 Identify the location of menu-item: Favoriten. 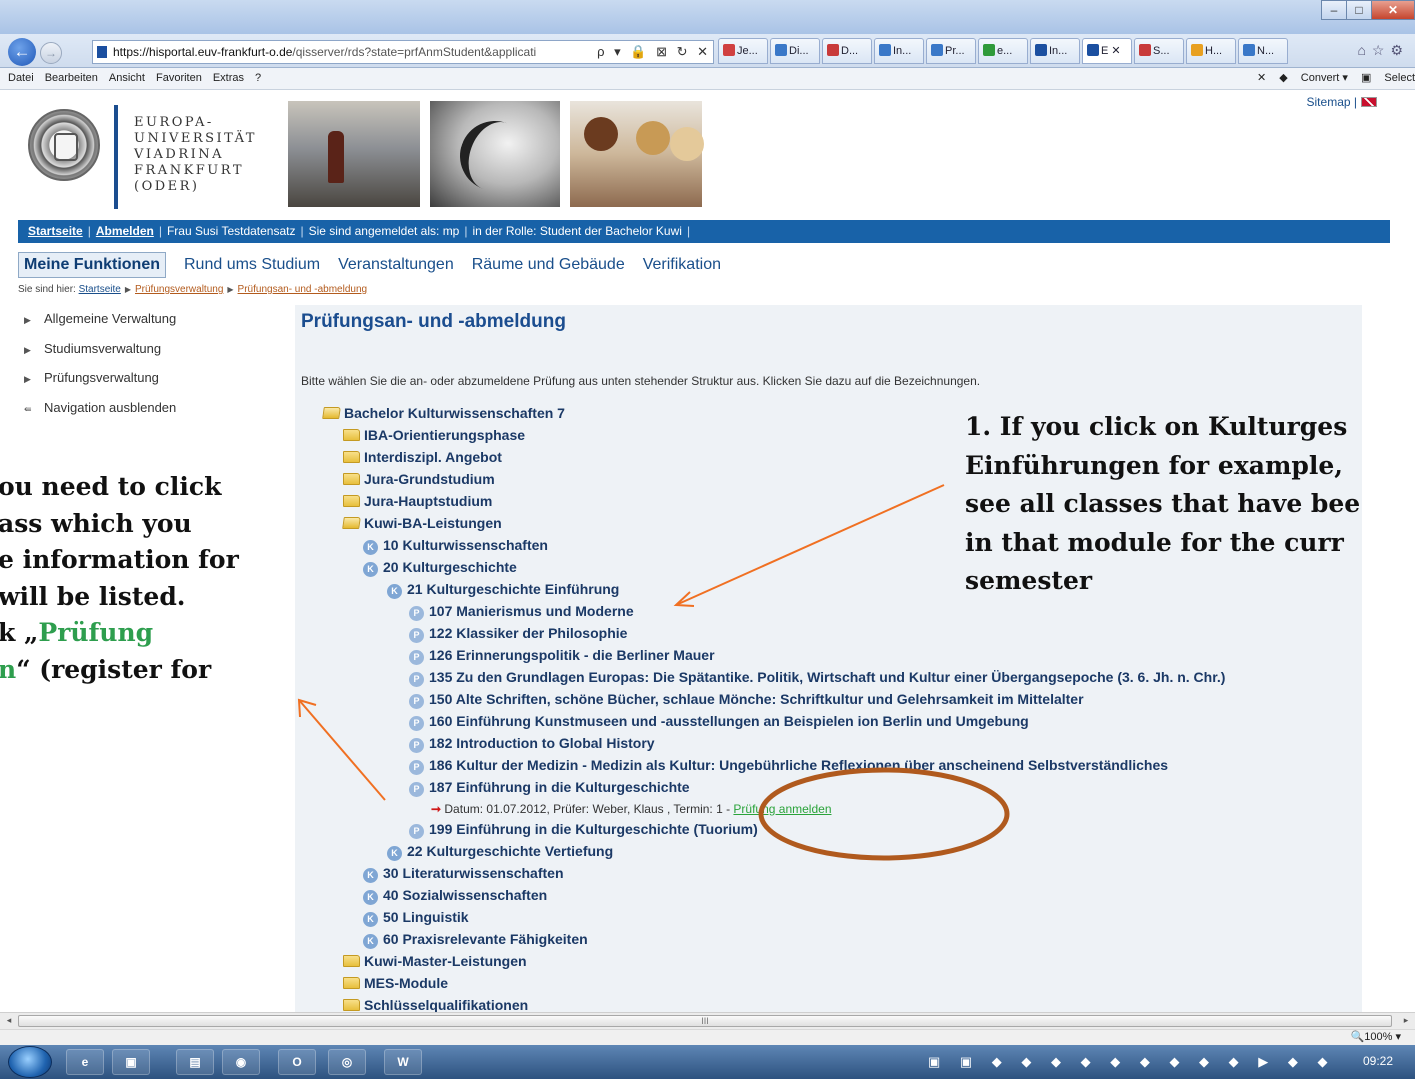
(179, 78).